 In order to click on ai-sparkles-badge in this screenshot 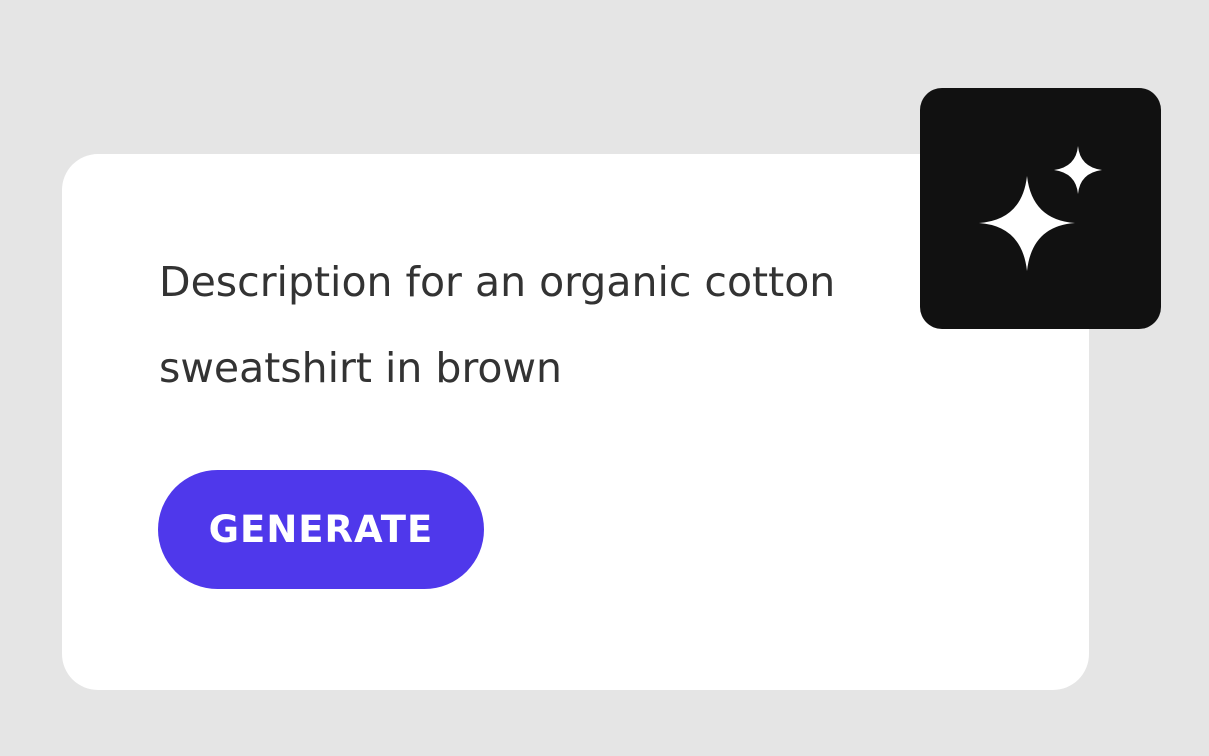, I will do `click(1040, 208)`.